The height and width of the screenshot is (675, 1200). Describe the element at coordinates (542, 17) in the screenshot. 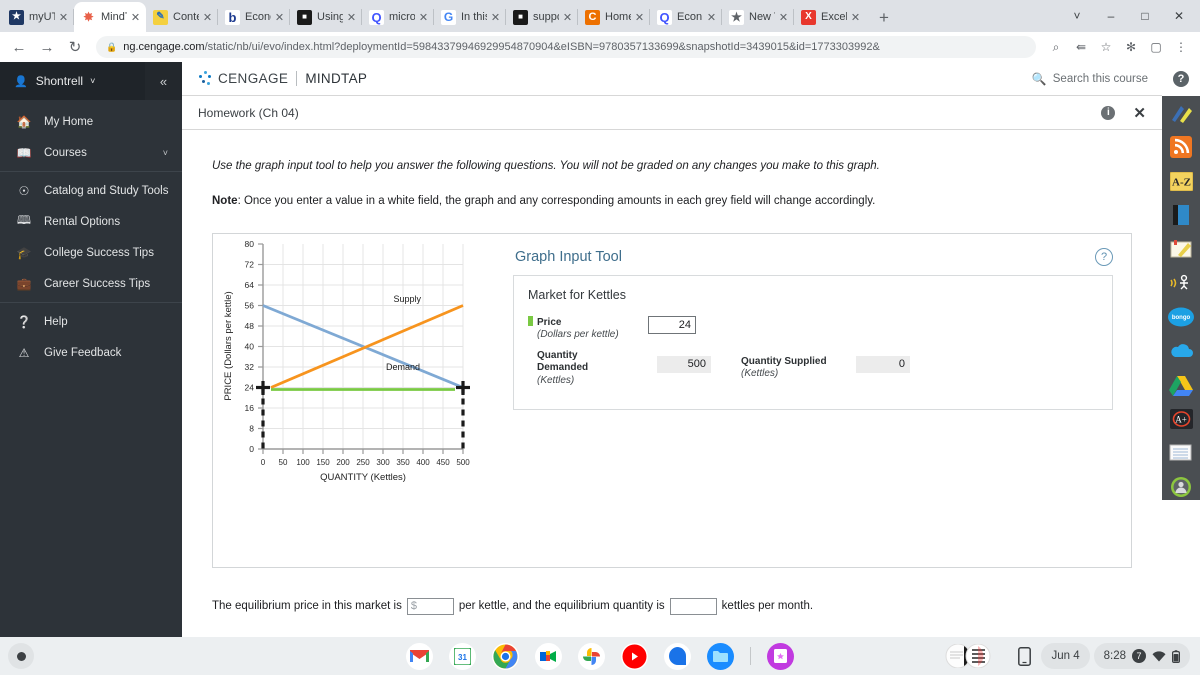

I see `browser-tab: ■ suppo ✕` at that location.